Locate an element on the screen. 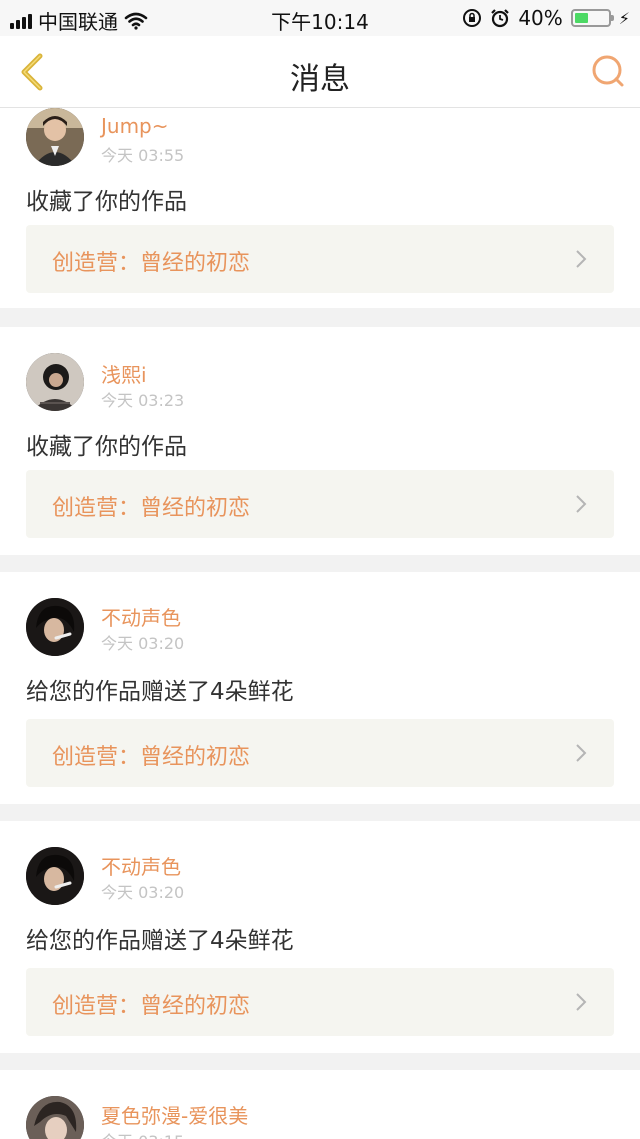 The width and height of the screenshot is (640, 1139). status-right: 40% ⚡ is located at coordinates (546, 18).